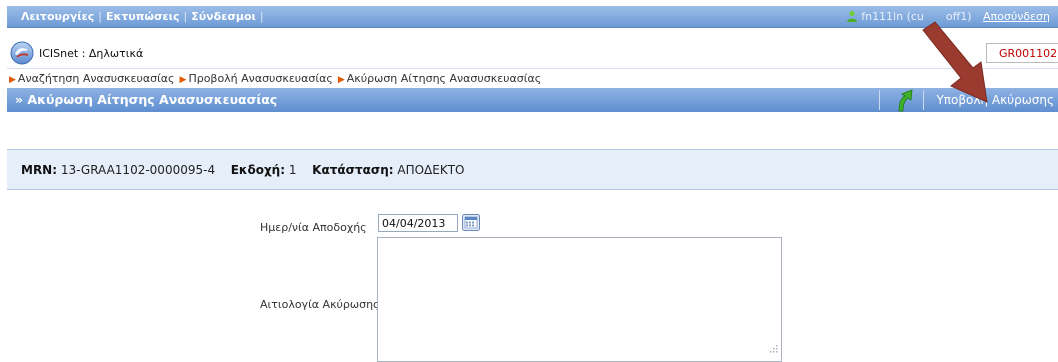  I want to click on username: fn111ln (cu, so click(892, 16).